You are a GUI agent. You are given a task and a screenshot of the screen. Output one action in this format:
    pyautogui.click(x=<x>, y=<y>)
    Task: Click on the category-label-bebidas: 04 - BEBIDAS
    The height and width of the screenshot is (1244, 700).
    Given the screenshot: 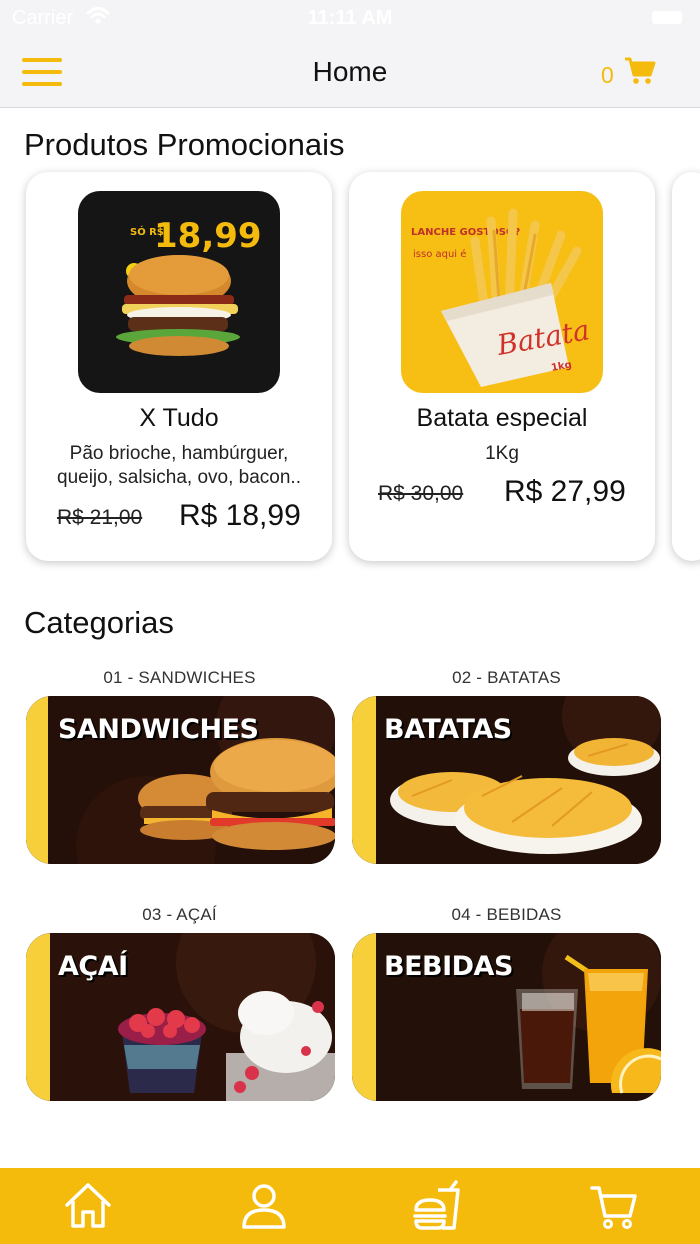 What is the action you would take?
    pyautogui.click(x=506, y=914)
    